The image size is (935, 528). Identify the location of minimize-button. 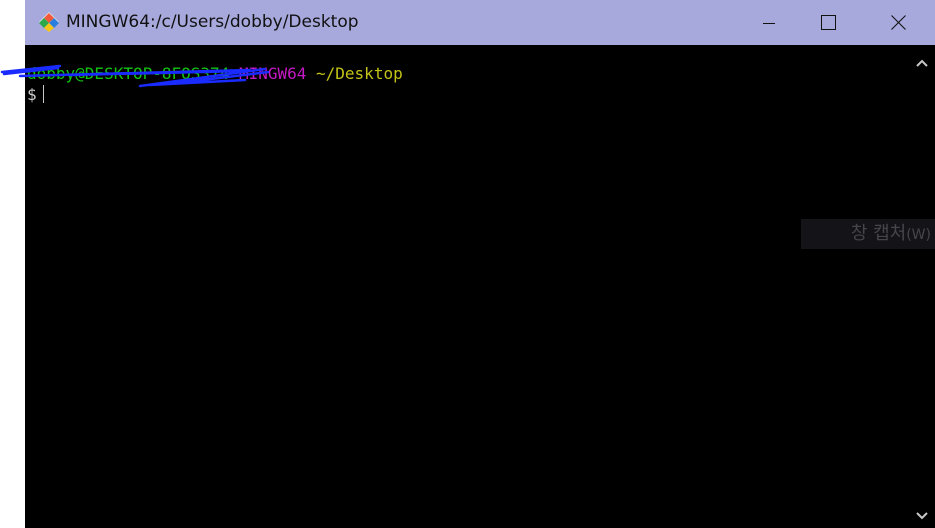
(769, 22).